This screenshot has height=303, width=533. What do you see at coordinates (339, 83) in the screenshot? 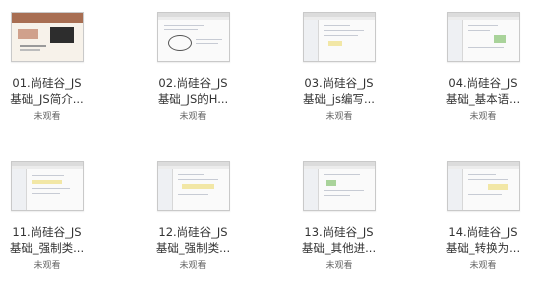
I see `video-title-line1: 03.尚硅谷_JS` at bounding box center [339, 83].